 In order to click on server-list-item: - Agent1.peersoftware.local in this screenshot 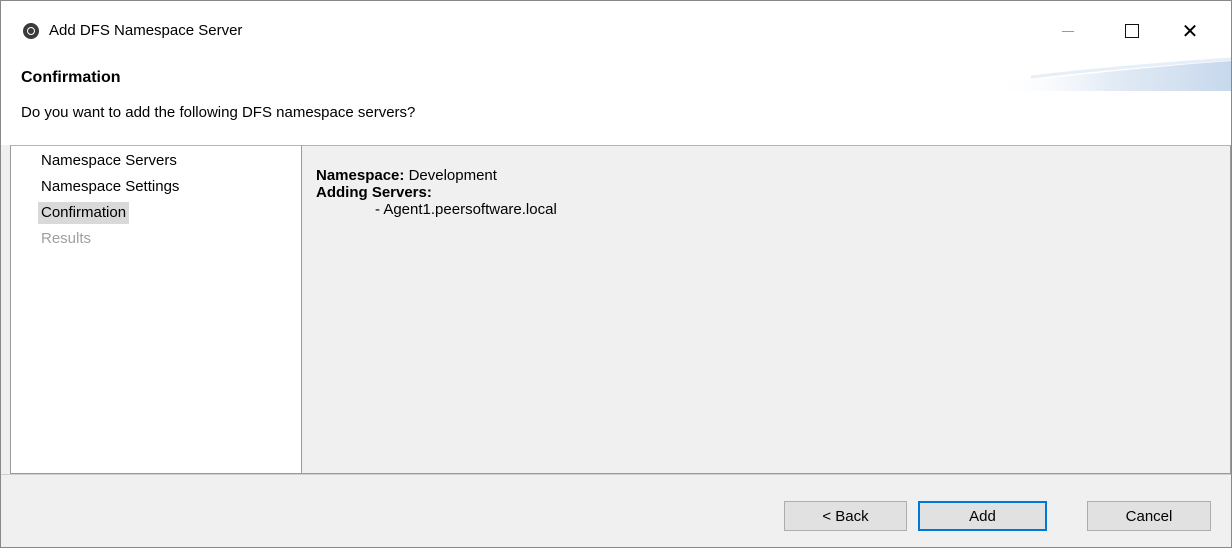, I will do `click(466, 209)`.